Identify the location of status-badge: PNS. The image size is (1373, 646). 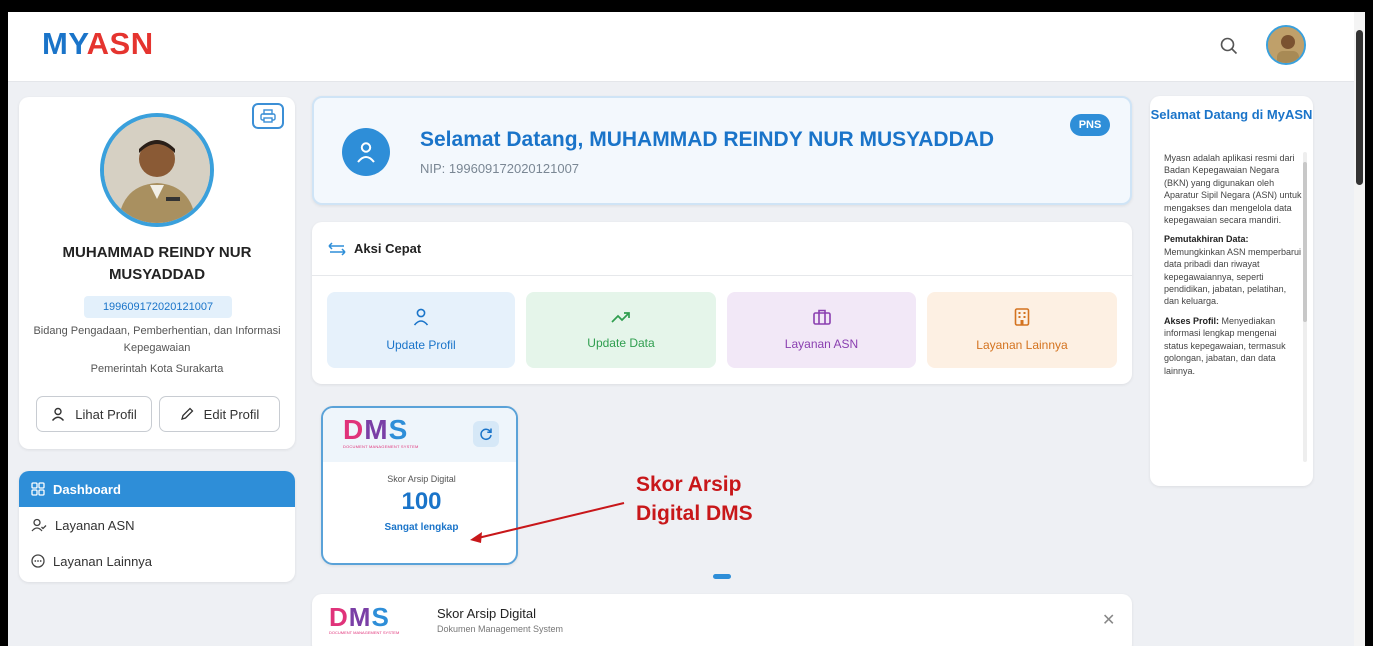
(1090, 125).